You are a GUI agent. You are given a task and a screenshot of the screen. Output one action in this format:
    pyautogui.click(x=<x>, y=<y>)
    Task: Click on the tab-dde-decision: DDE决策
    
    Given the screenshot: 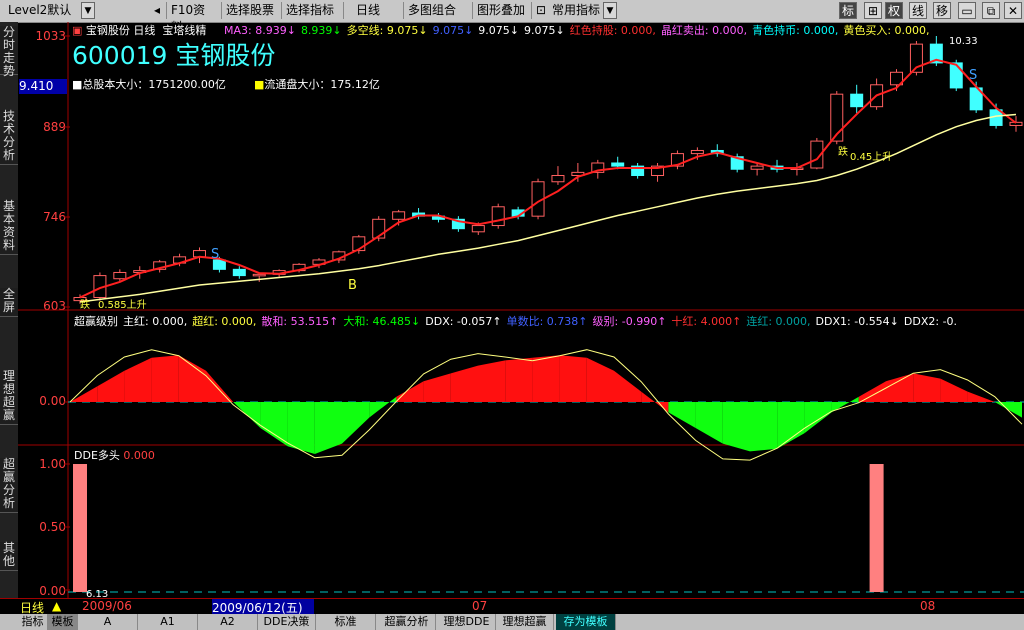 What is the action you would take?
    pyautogui.click(x=287, y=622)
    